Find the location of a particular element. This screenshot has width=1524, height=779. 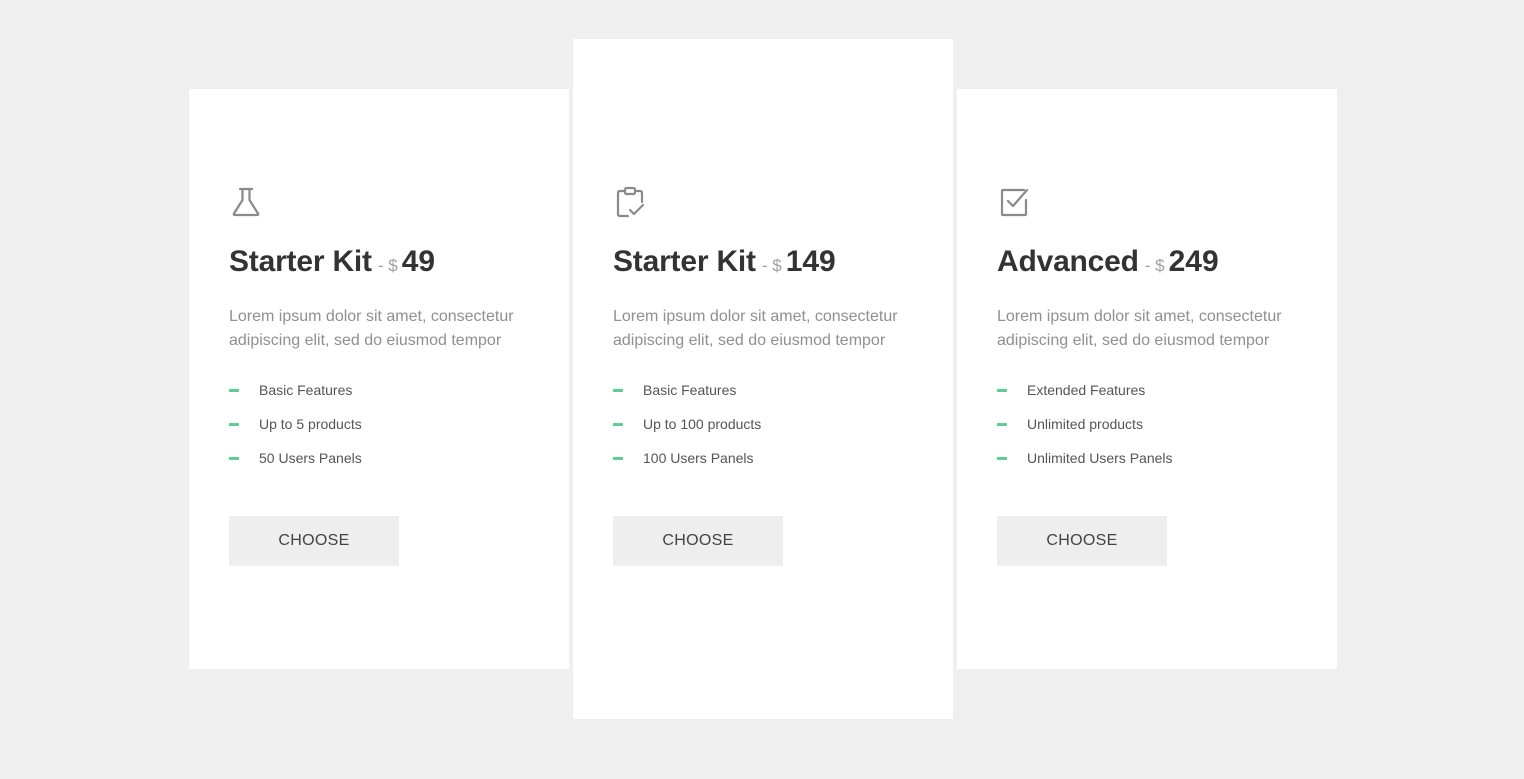

flask-icon is located at coordinates (246, 202).